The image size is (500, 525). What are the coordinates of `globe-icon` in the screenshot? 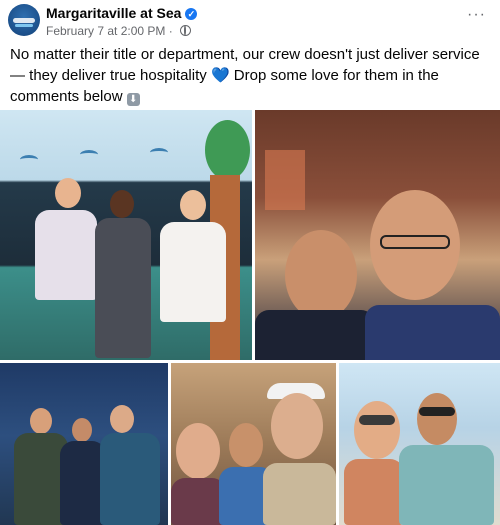 It's located at (186, 30).